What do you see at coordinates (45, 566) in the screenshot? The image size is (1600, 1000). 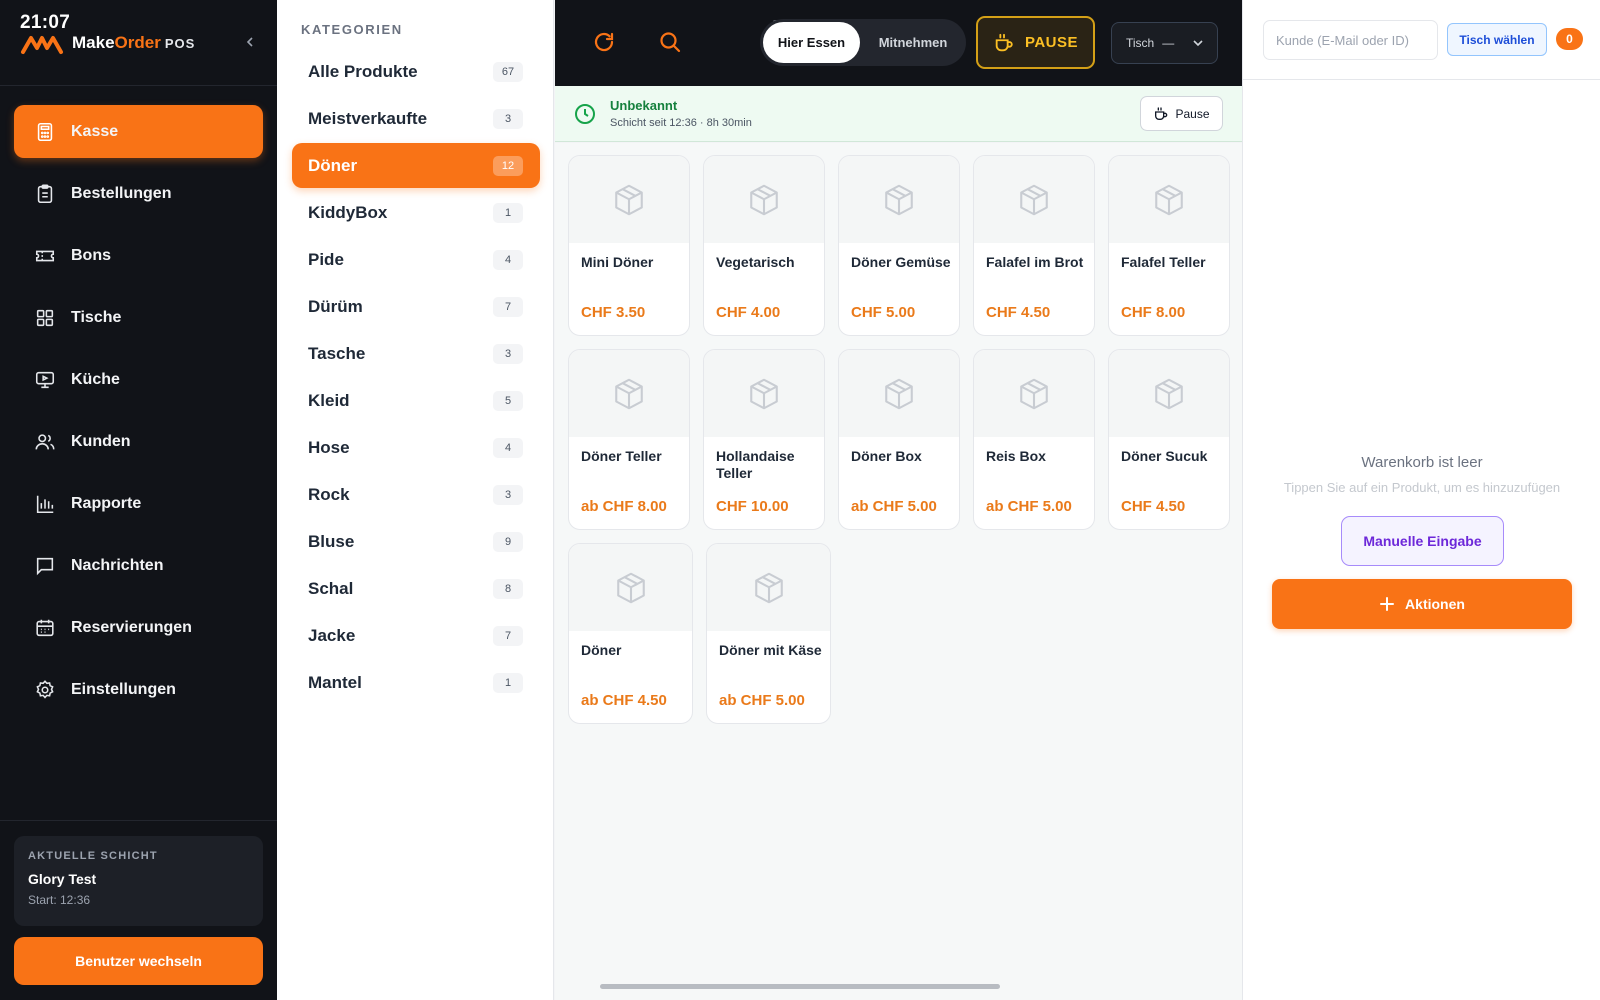 I see `message-icon` at bounding box center [45, 566].